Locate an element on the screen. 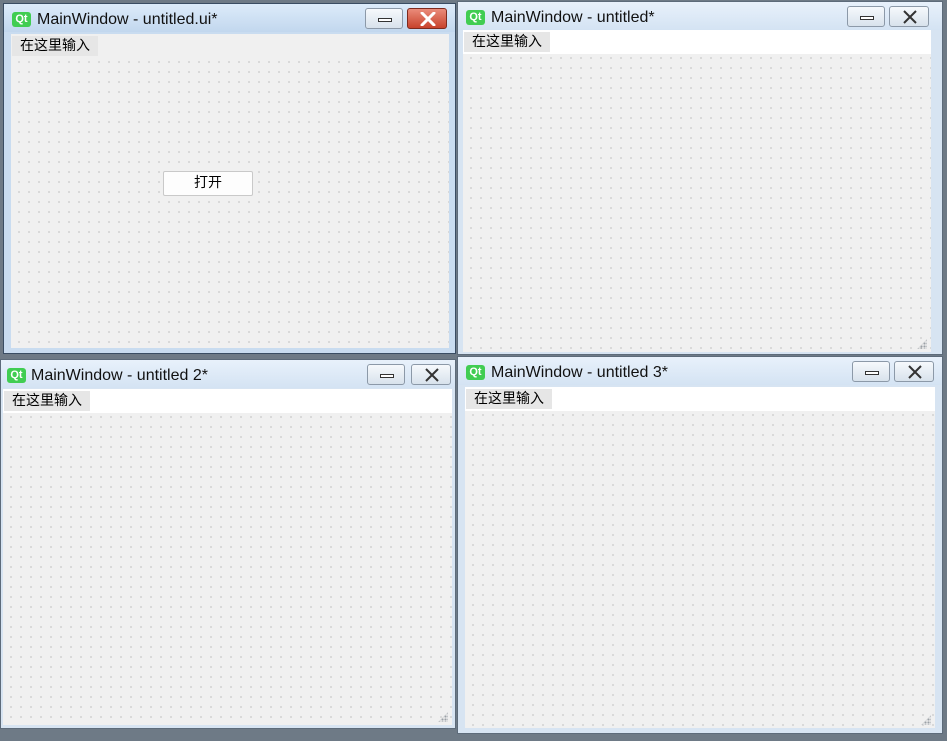  window-title: MainWindow - untitled* is located at coordinates (573, 17).